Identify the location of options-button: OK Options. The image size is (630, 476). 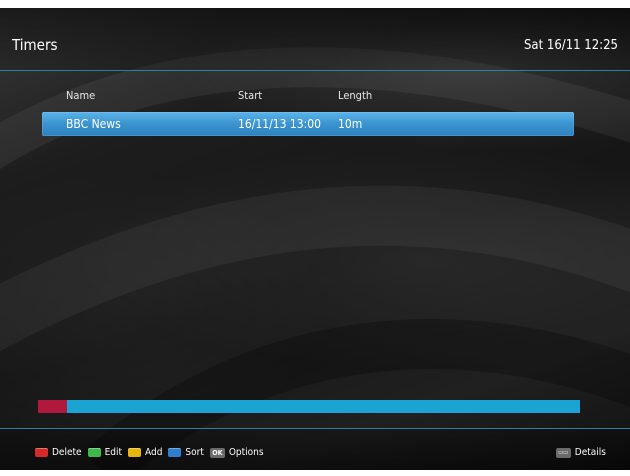
(236, 452).